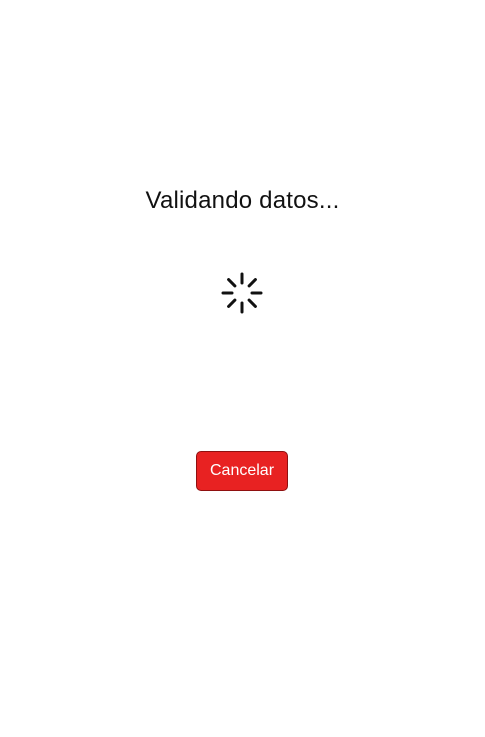 This screenshot has height=737, width=485. What do you see at coordinates (242, 293) in the screenshot?
I see `loading-spinner-icon` at bounding box center [242, 293].